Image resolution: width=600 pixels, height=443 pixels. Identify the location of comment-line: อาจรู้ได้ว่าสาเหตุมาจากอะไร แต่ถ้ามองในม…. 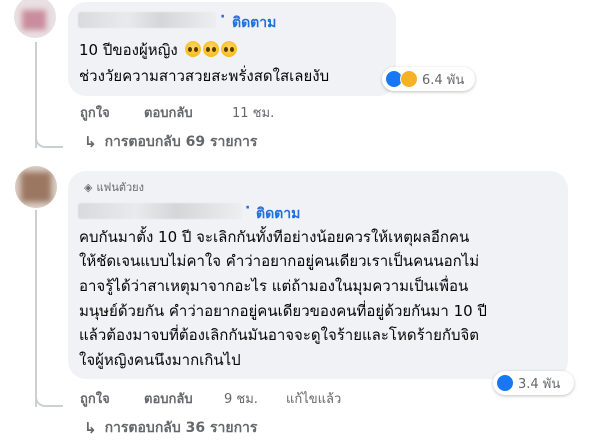
(274, 286).